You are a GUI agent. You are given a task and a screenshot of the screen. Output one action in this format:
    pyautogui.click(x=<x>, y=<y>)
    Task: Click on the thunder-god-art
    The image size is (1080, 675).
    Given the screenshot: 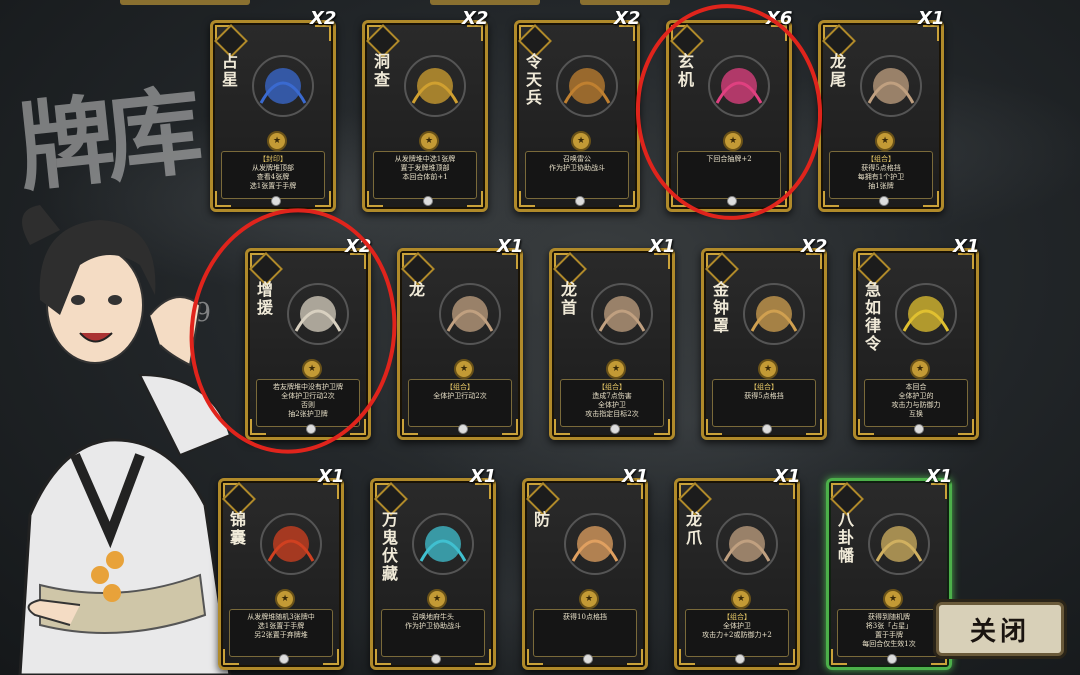 What is the action you would take?
    pyautogui.click(x=587, y=86)
    